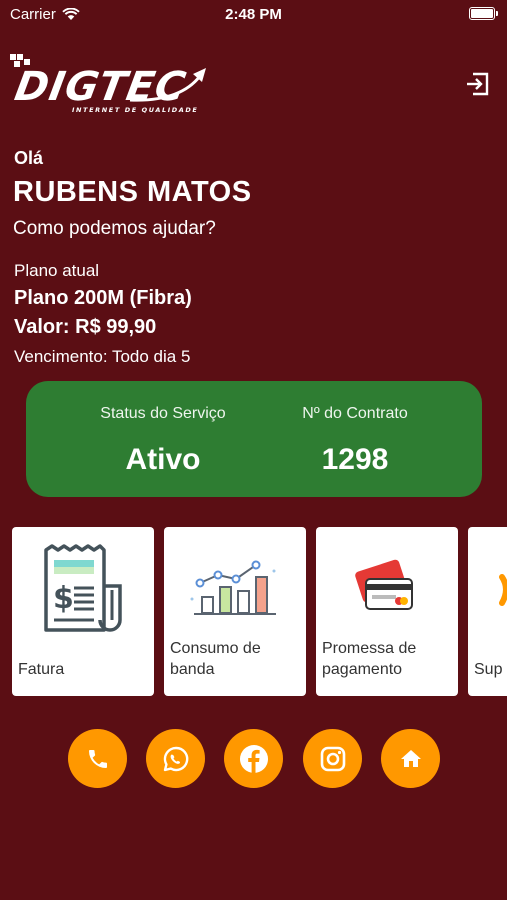 This screenshot has width=507, height=900. I want to click on battery-level, so click(482, 13).